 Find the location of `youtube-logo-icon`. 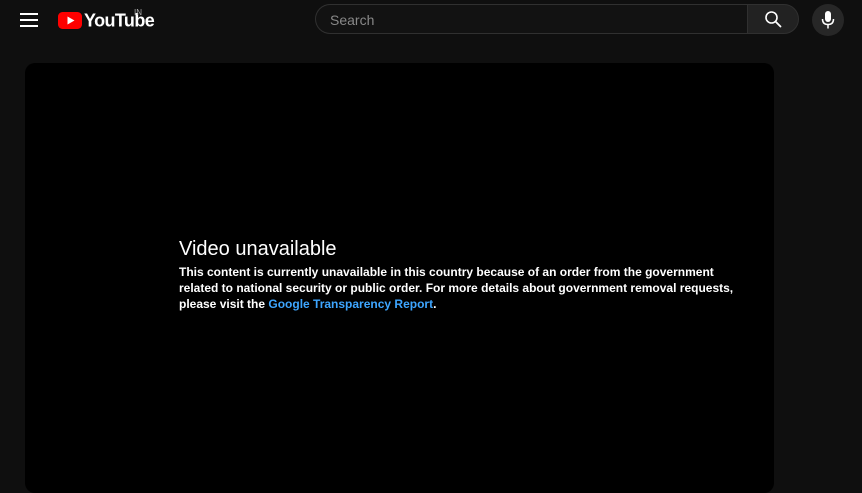

youtube-logo-icon is located at coordinates (70, 20).